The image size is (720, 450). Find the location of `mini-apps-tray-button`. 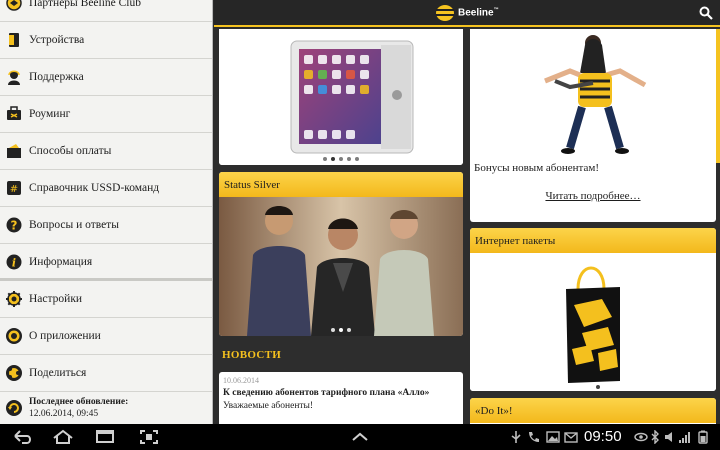

mini-apps-tray-button is located at coordinates (360, 437).